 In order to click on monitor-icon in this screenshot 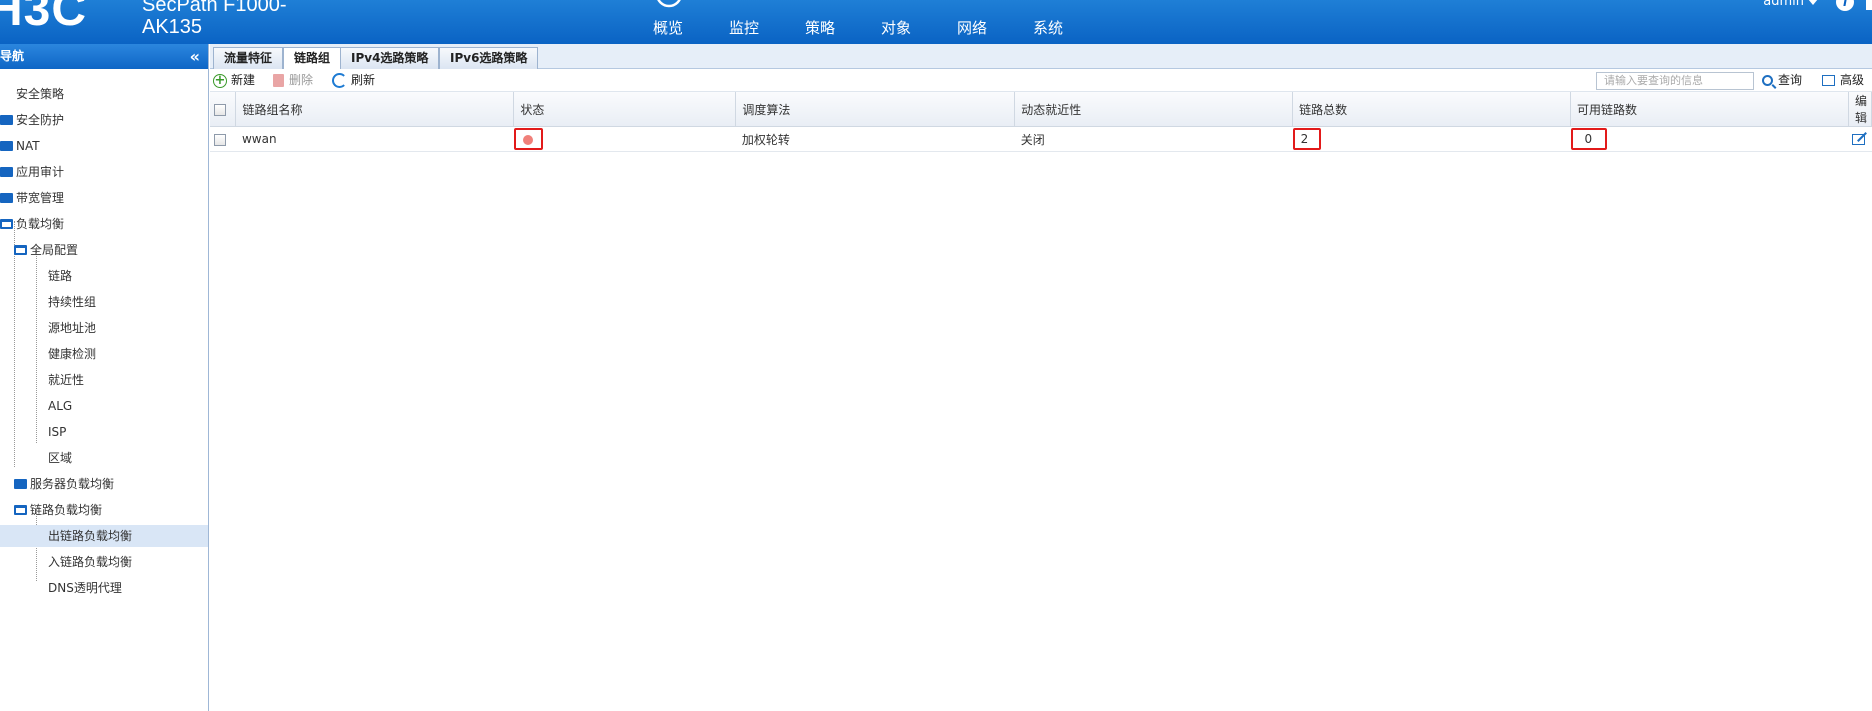, I will do `click(745, 6)`.